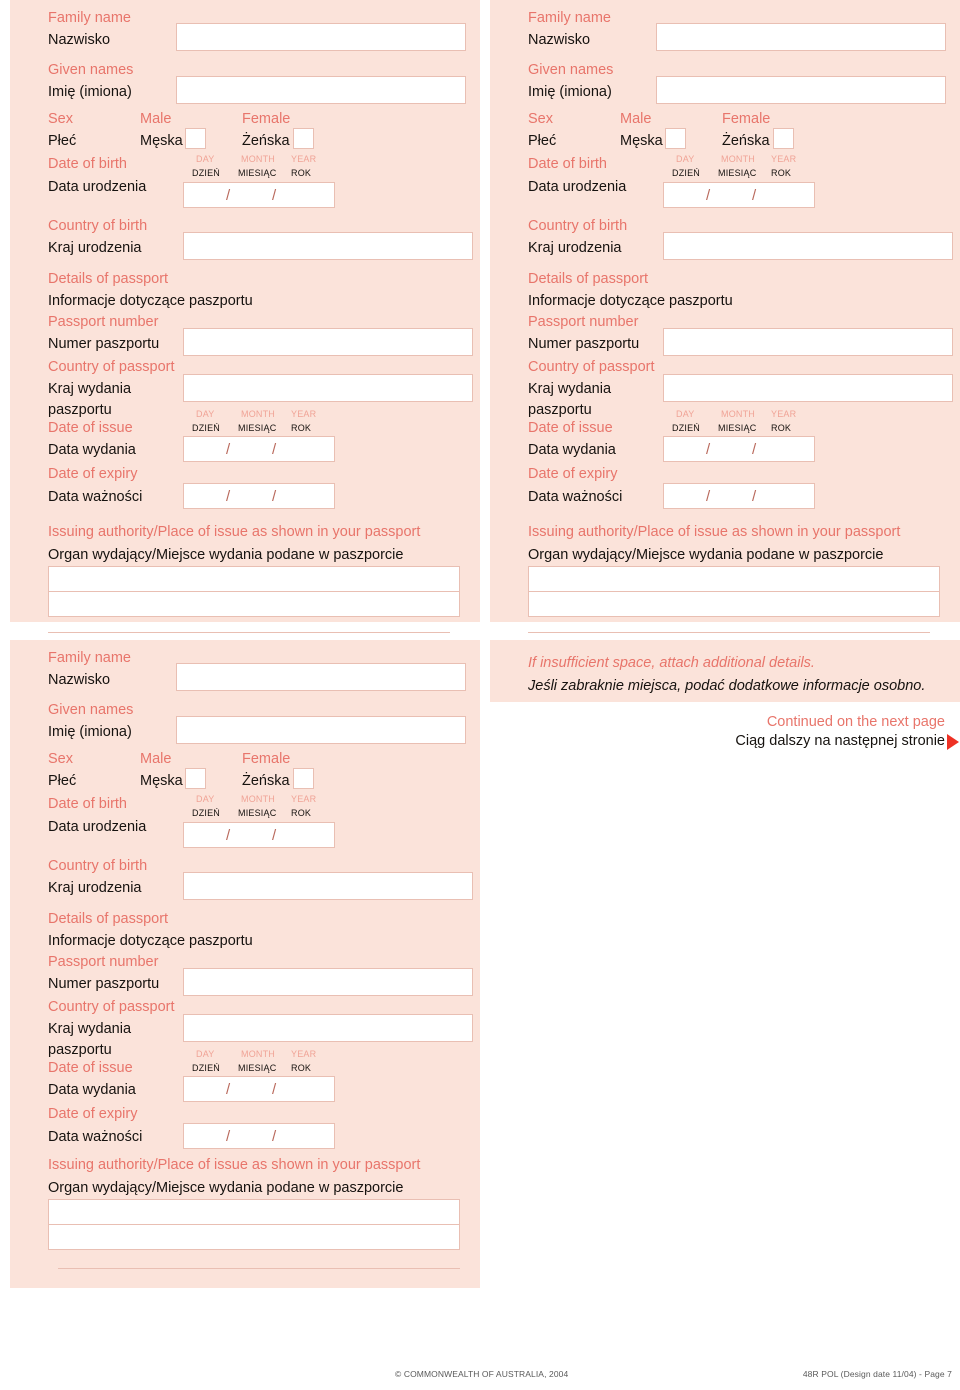 This screenshot has height=1390, width=960. What do you see at coordinates (304, 159) in the screenshot?
I see `year-label-en: YEAR` at bounding box center [304, 159].